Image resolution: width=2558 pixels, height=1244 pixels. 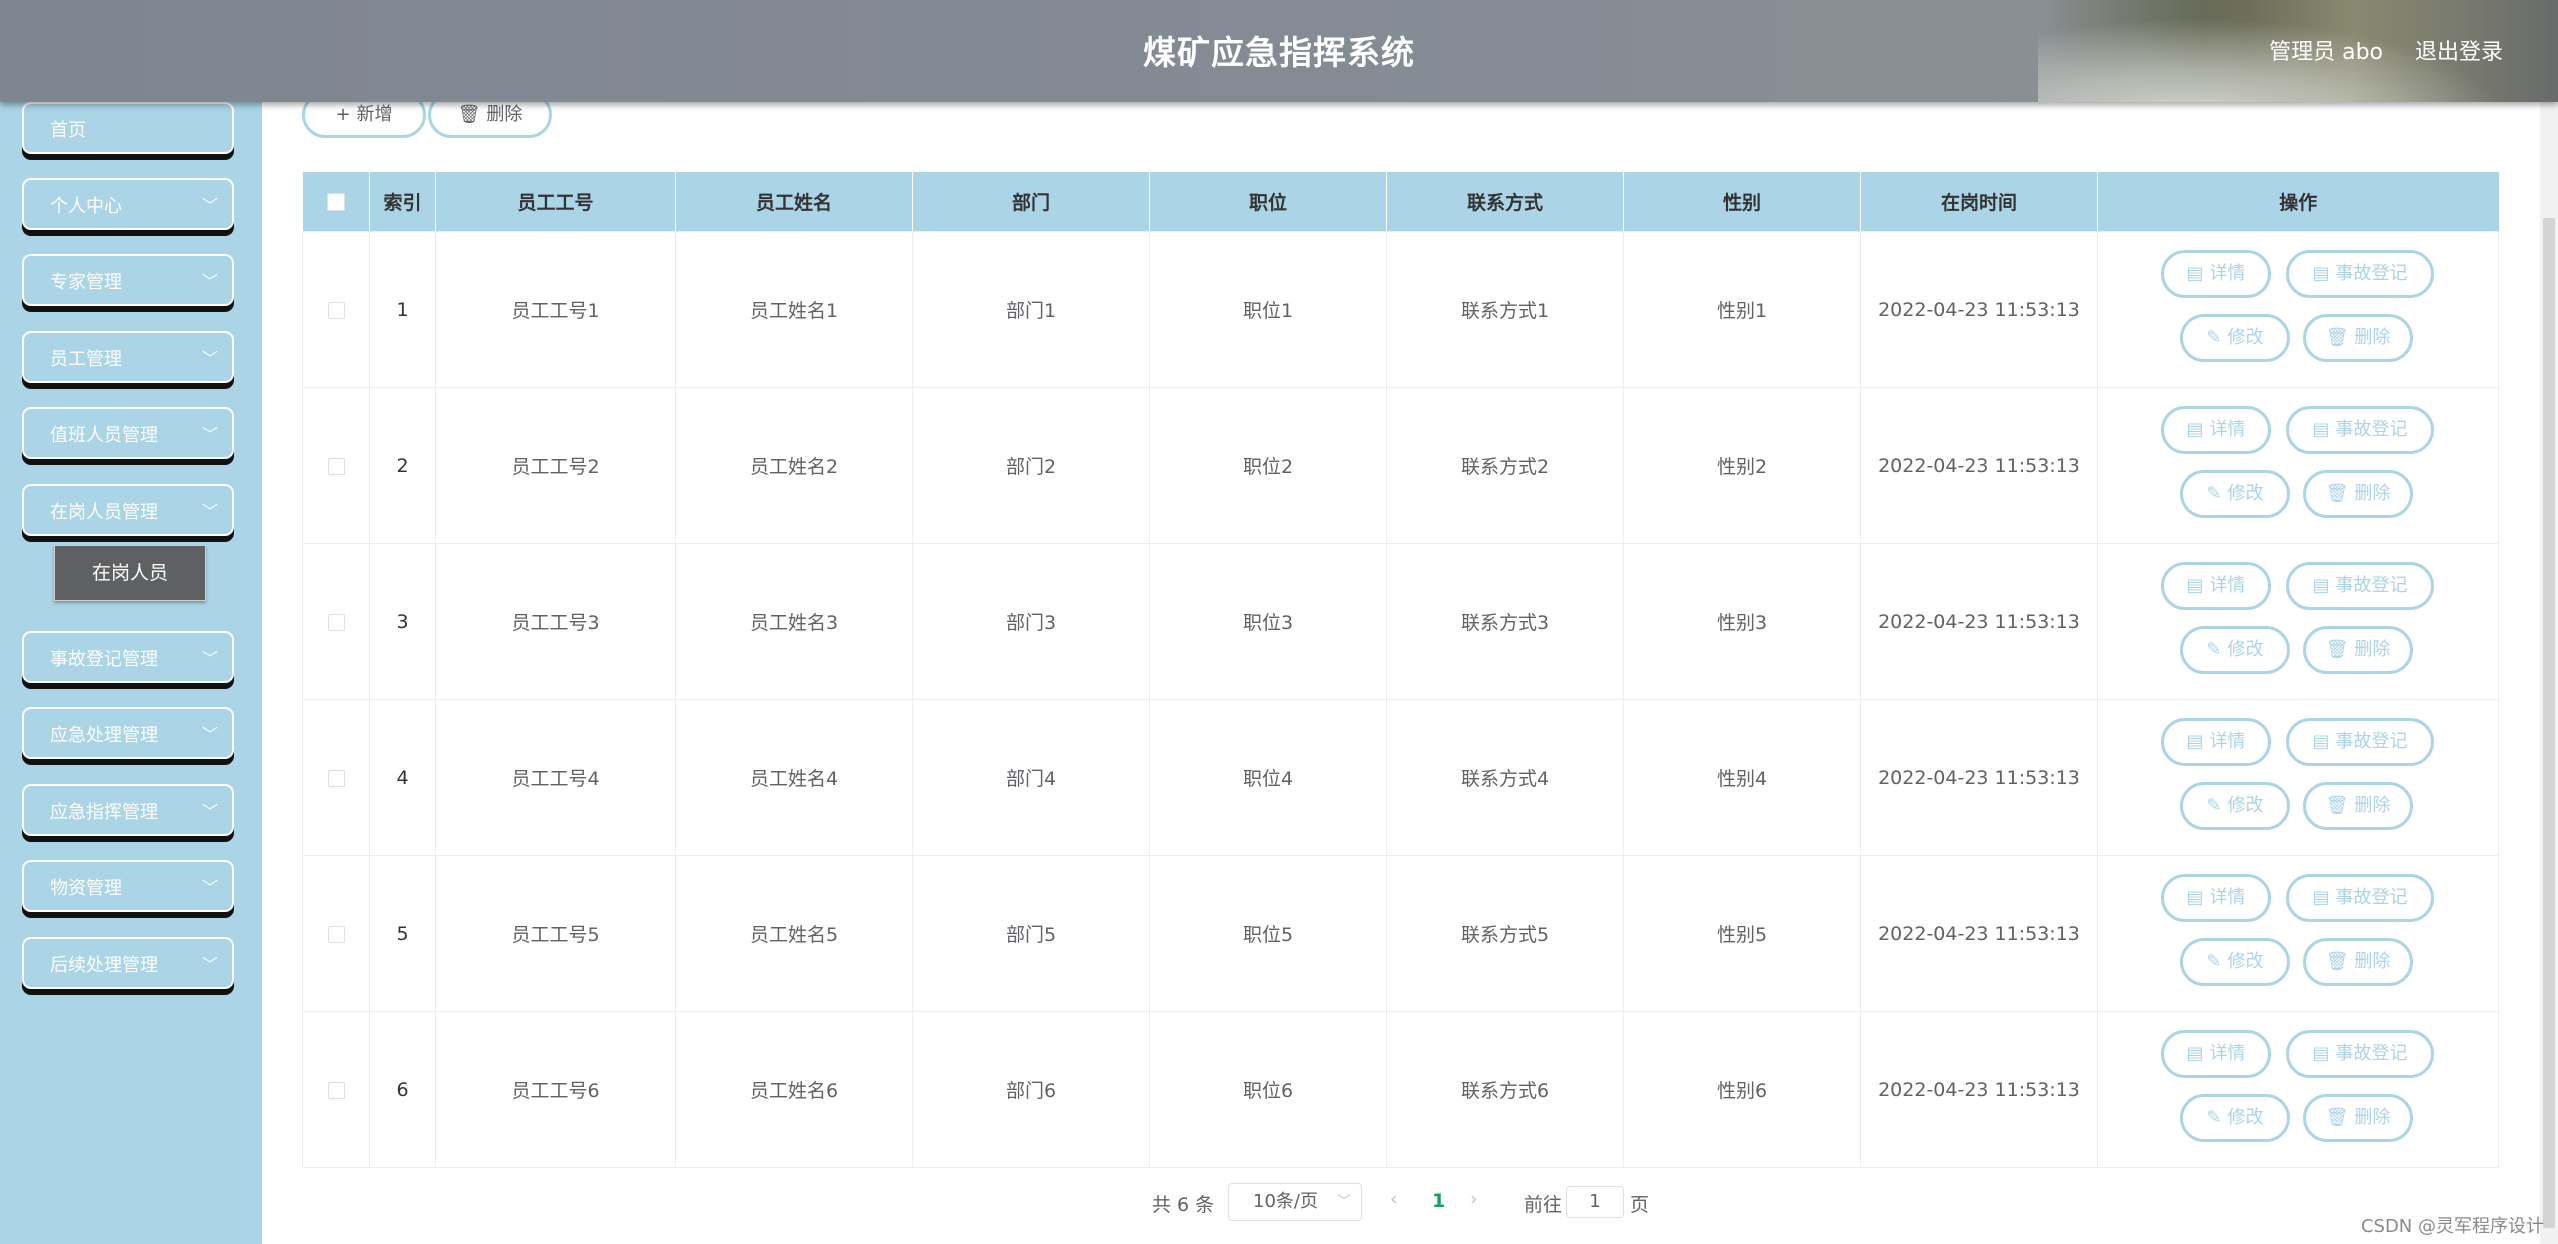 What do you see at coordinates (128, 128) in the screenshot?
I see `sidebar-item-home: 首页` at bounding box center [128, 128].